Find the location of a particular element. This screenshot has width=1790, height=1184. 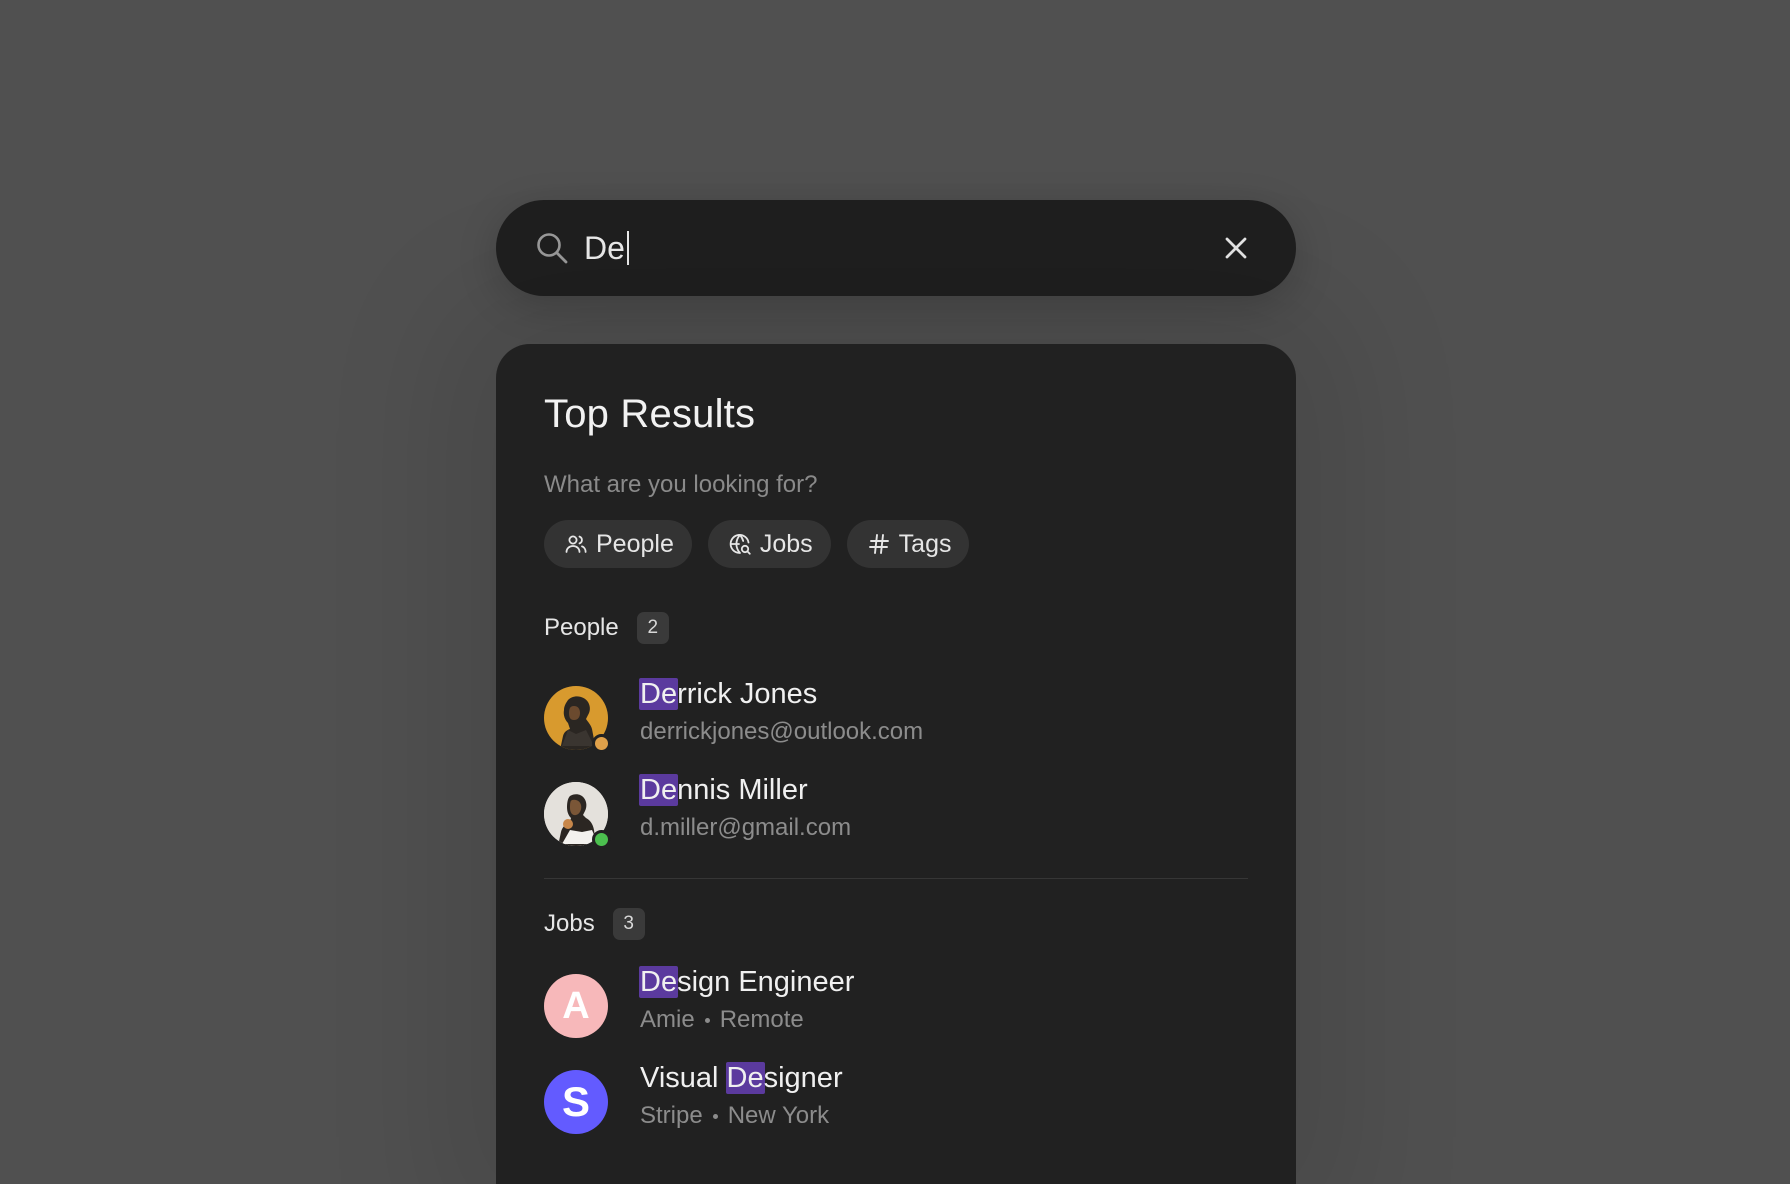

filter-jobs-button: Jobs is located at coordinates (769, 544).